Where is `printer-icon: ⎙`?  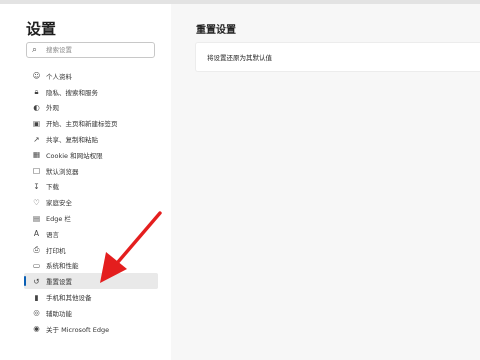 printer-icon: ⎙ is located at coordinates (36, 249).